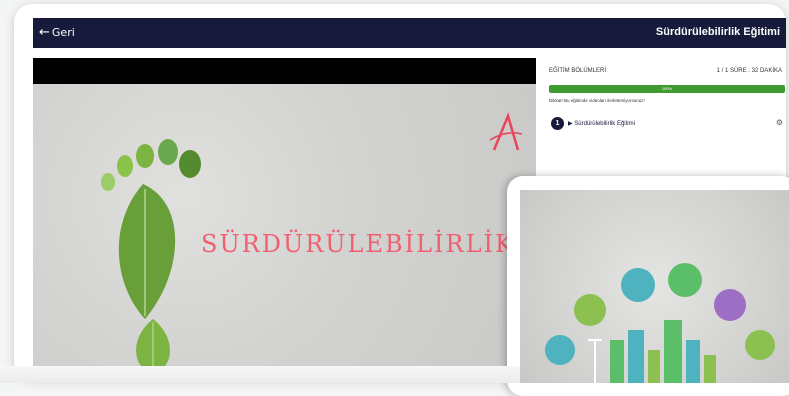  I want to click on lesson-number-badge: 1, so click(557, 123).